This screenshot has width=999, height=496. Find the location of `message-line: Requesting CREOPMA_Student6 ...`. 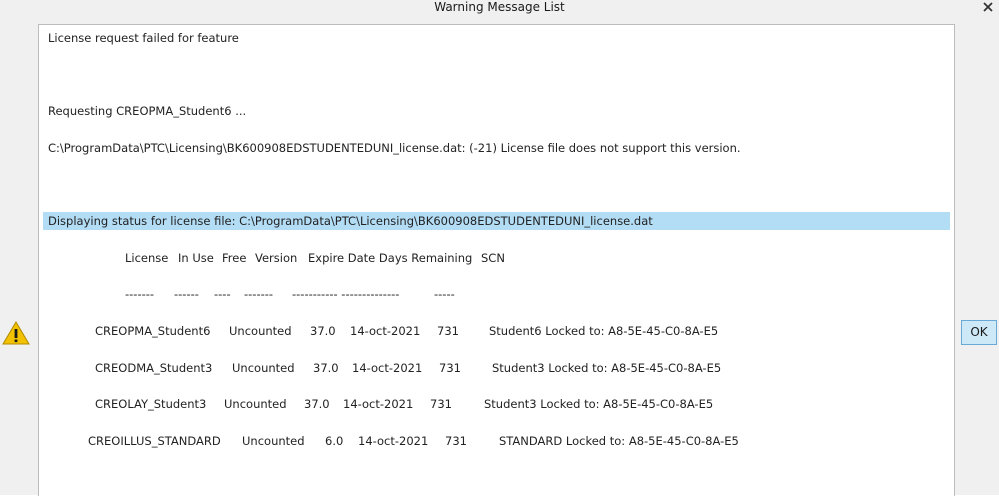

message-line: Requesting CREOPMA_Student6 ... is located at coordinates (147, 111).